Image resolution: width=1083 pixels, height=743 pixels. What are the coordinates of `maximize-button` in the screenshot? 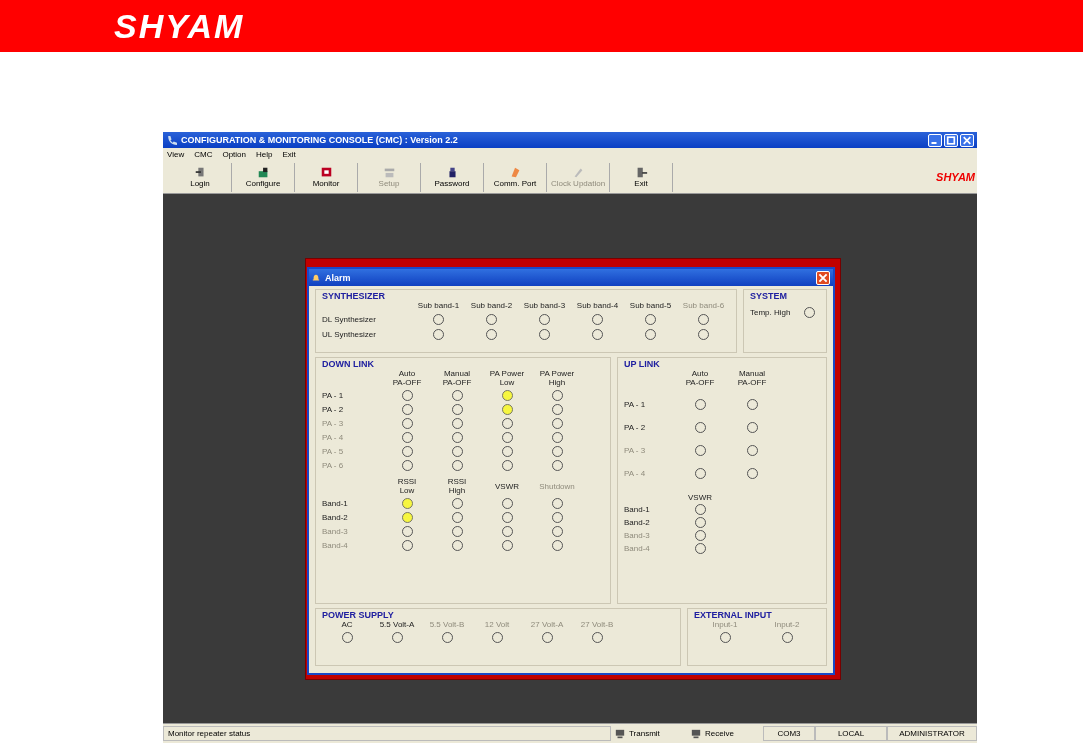 It's located at (951, 140).